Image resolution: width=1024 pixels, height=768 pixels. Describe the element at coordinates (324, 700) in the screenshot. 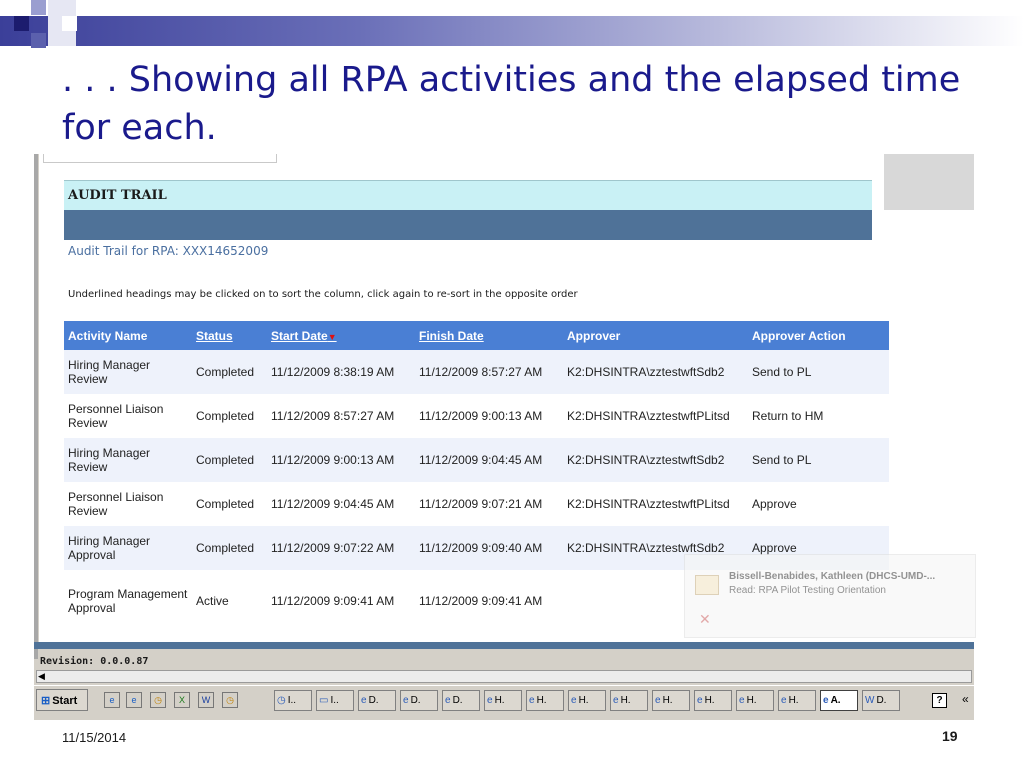

I see `folder-icon: ▭` at that location.